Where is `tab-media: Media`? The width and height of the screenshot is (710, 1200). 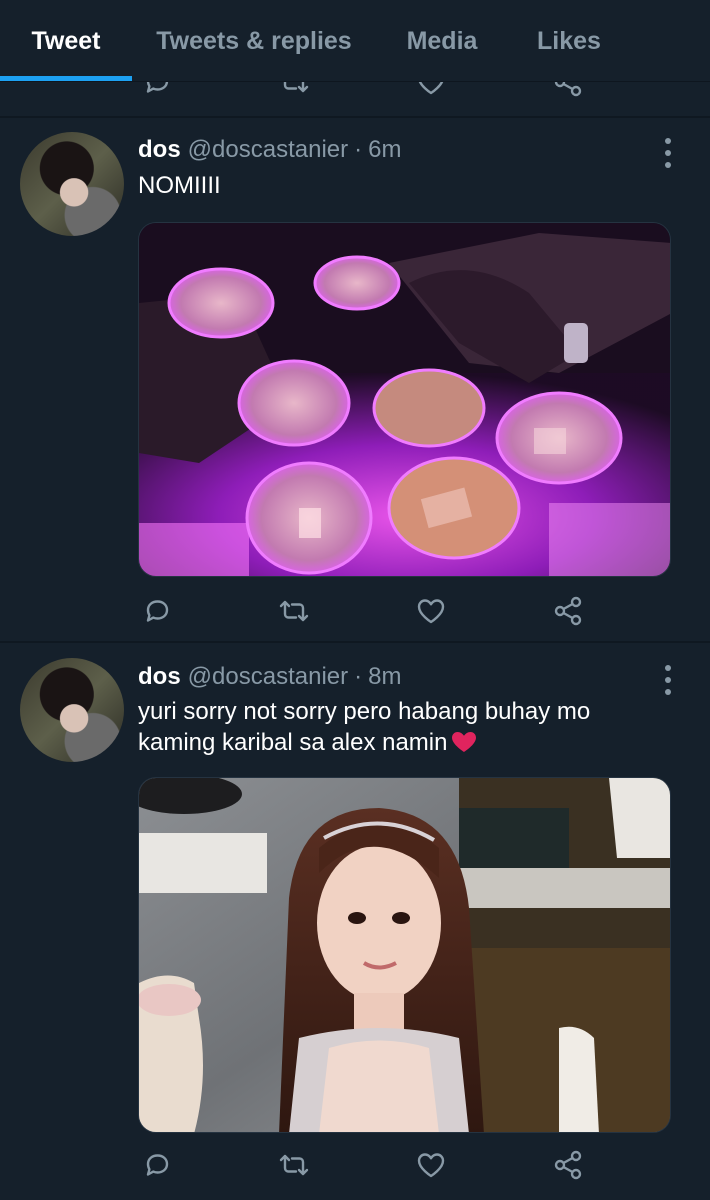 tab-media: Media is located at coordinates (442, 41).